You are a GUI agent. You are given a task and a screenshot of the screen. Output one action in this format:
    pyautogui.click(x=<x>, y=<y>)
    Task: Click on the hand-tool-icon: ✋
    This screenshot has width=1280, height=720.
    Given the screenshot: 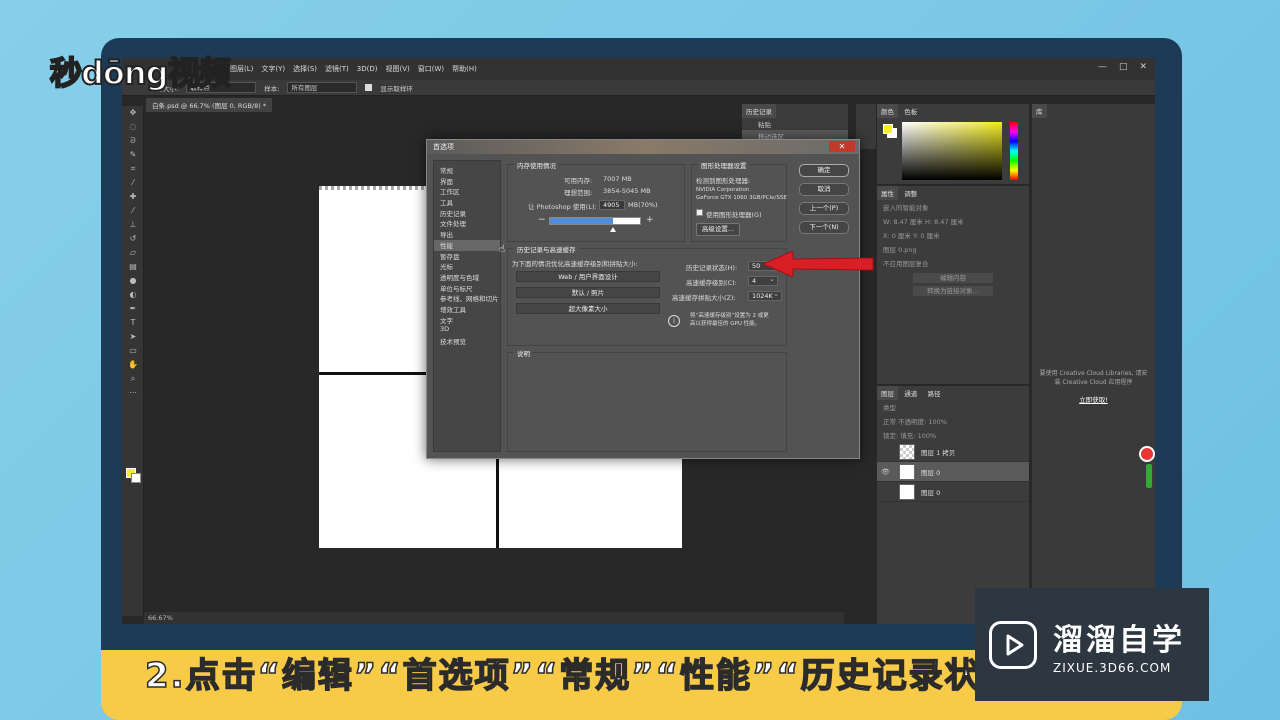 What is the action you would take?
    pyautogui.click(x=133, y=365)
    